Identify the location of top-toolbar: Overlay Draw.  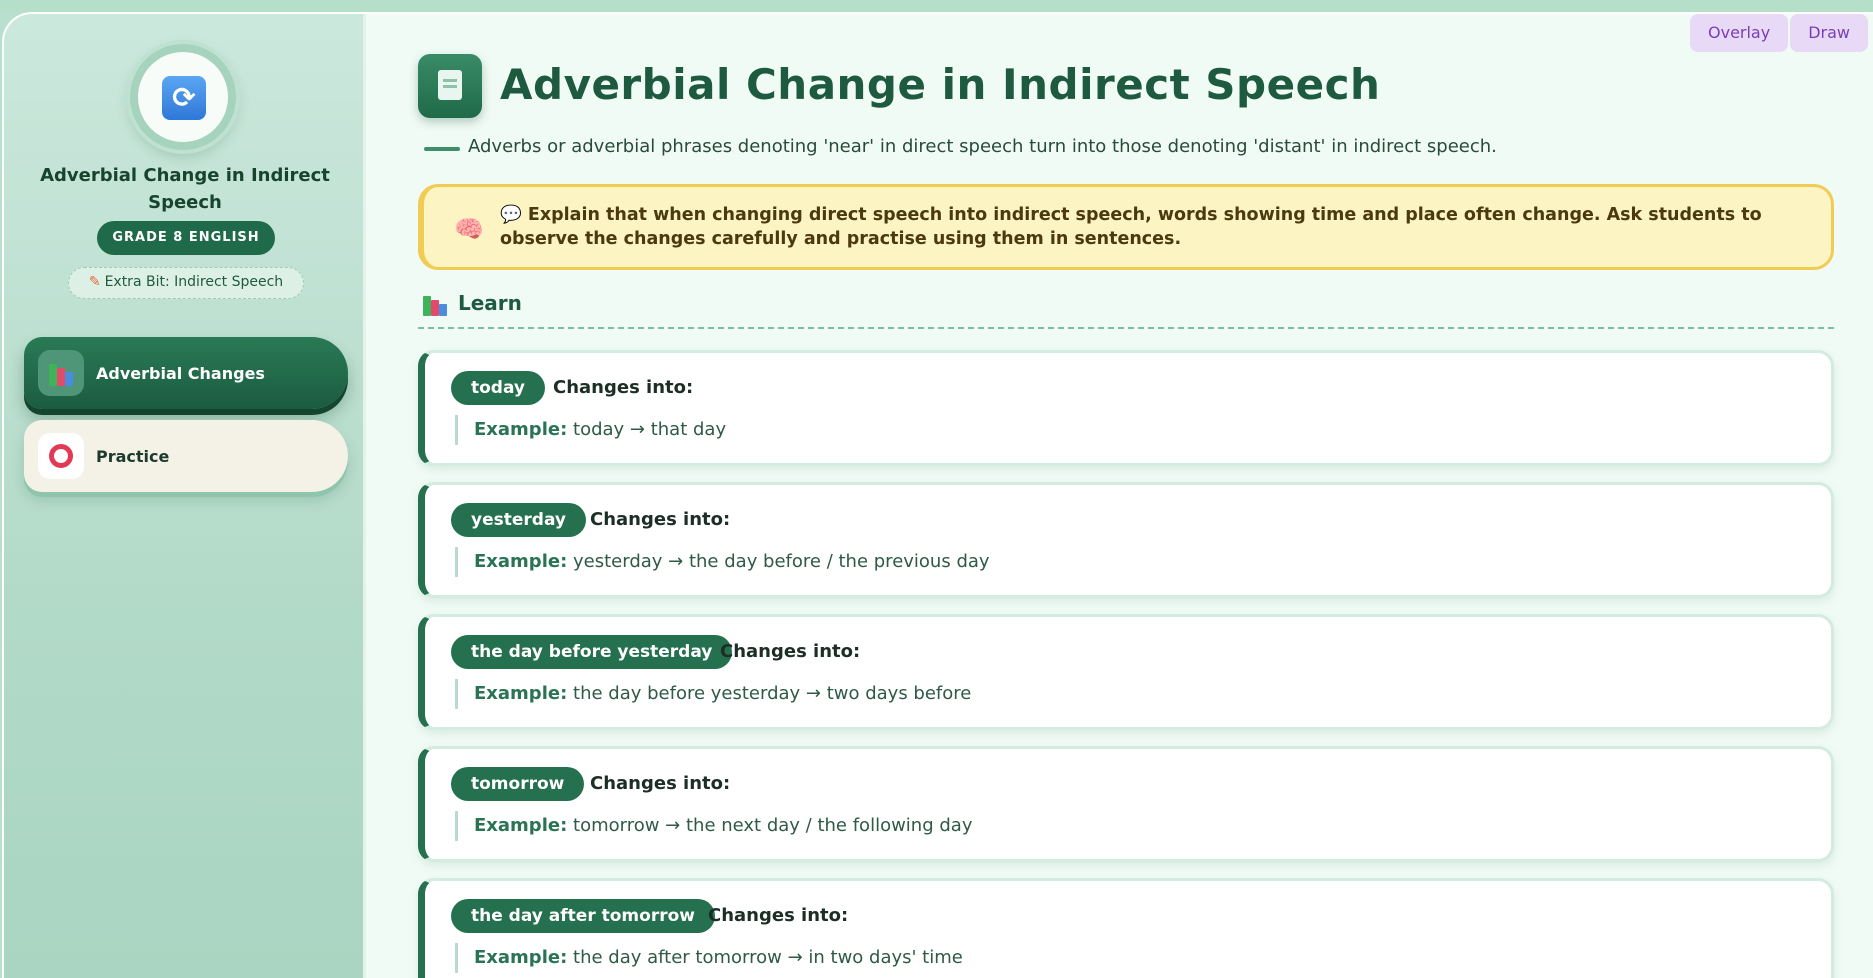
(1779, 33).